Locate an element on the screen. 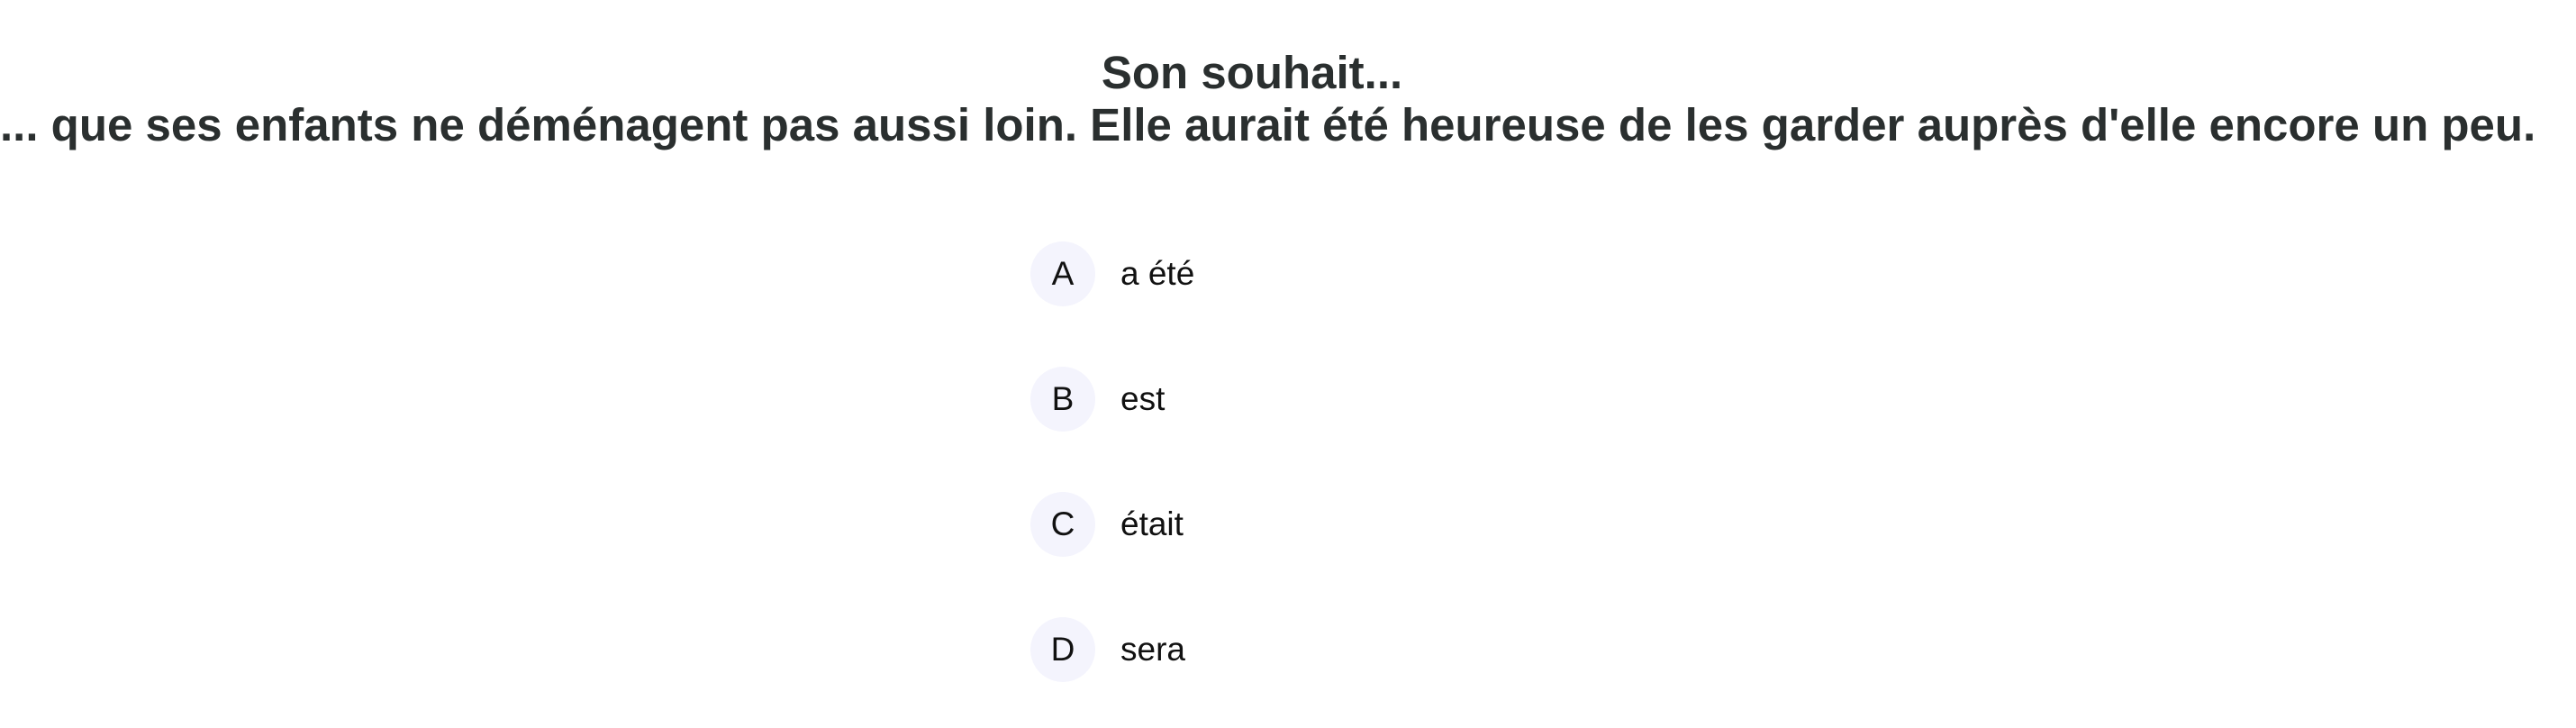  option-letter-badge: A is located at coordinates (1062, 273).